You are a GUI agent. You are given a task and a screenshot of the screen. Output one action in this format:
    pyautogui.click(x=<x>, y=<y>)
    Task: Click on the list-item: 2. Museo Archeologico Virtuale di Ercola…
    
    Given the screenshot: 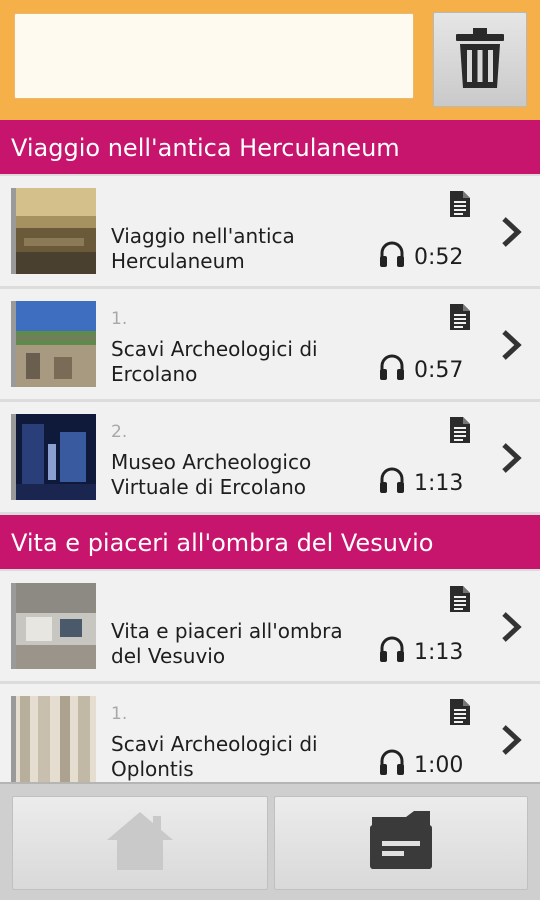 What is the action you would take?
    pyautogui.click(x=270, y=457)
    